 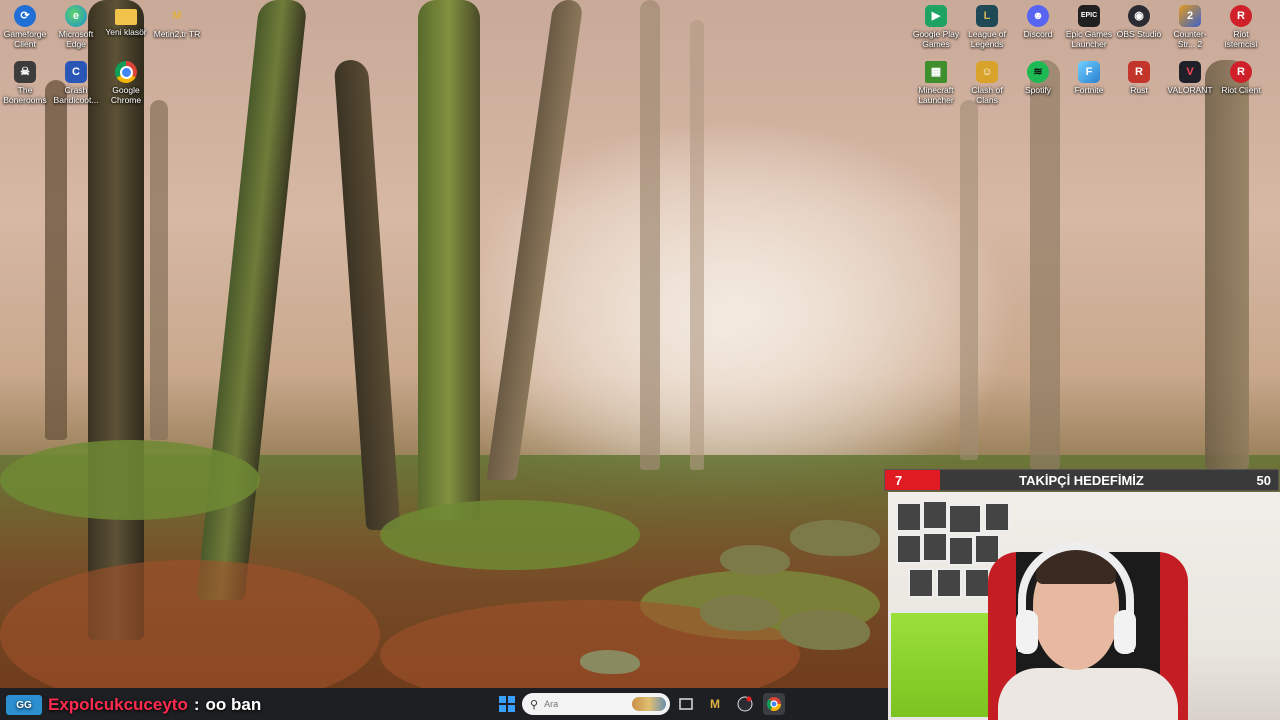 I want to click on desktop-icon-spotify: ≋ Spotify, so click(x=1038, y=78).